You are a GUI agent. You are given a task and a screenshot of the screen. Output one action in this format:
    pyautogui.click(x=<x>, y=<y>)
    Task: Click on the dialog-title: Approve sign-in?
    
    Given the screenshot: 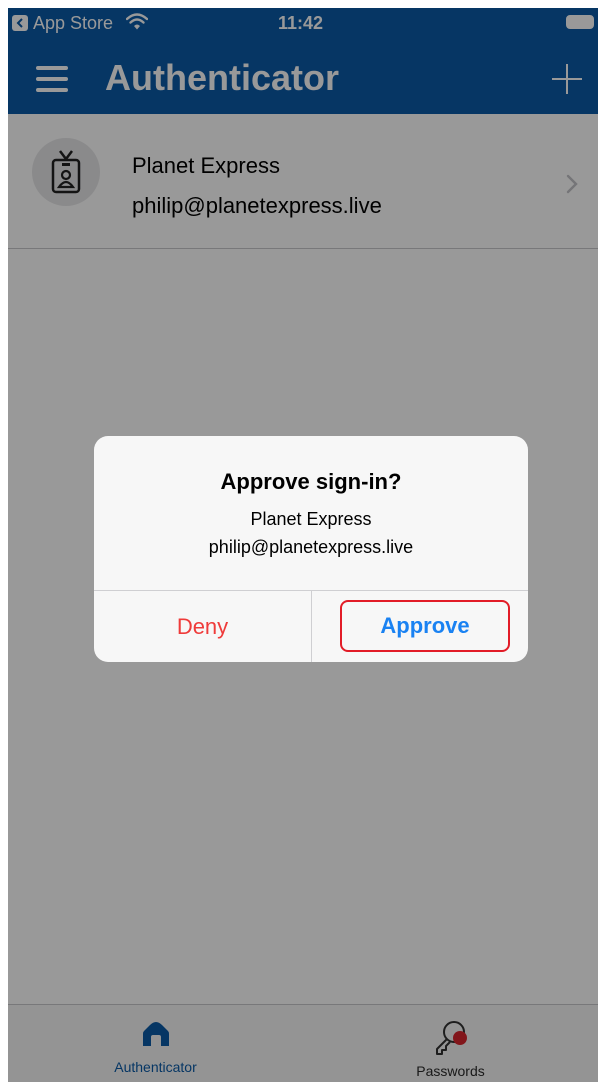 What is the action you would take?
    pyautogui.click(x=311, y=481)
    